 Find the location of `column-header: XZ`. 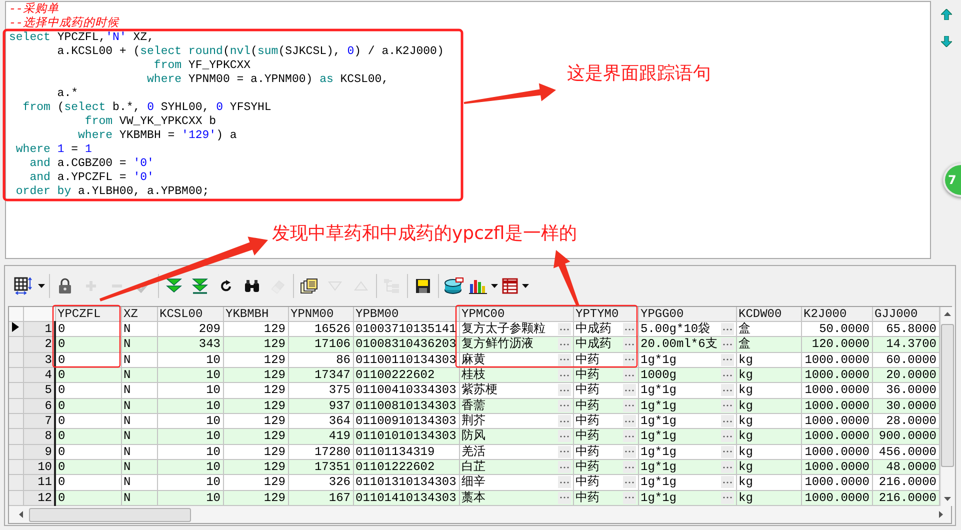

column-header: XZ is located at coordinates (139, 314).